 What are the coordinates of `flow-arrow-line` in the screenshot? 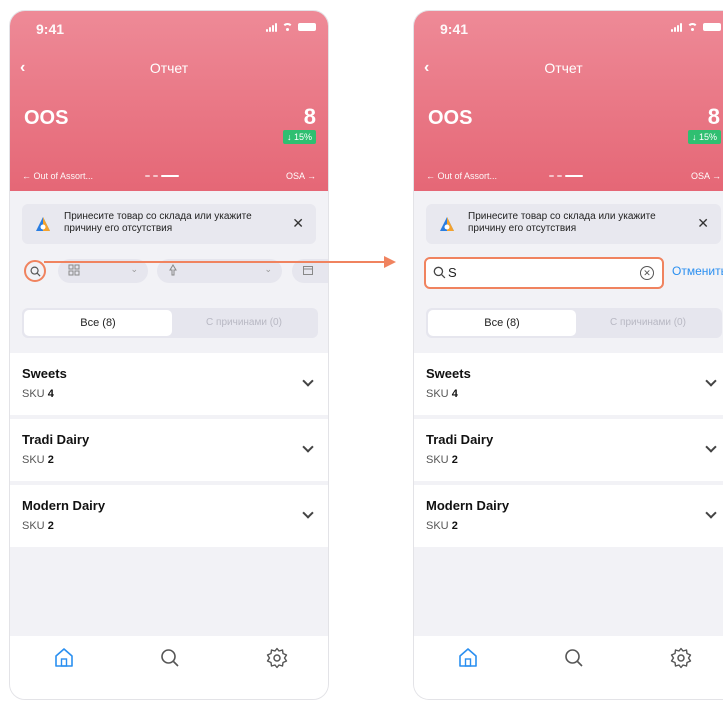 It's located at (214, 262).